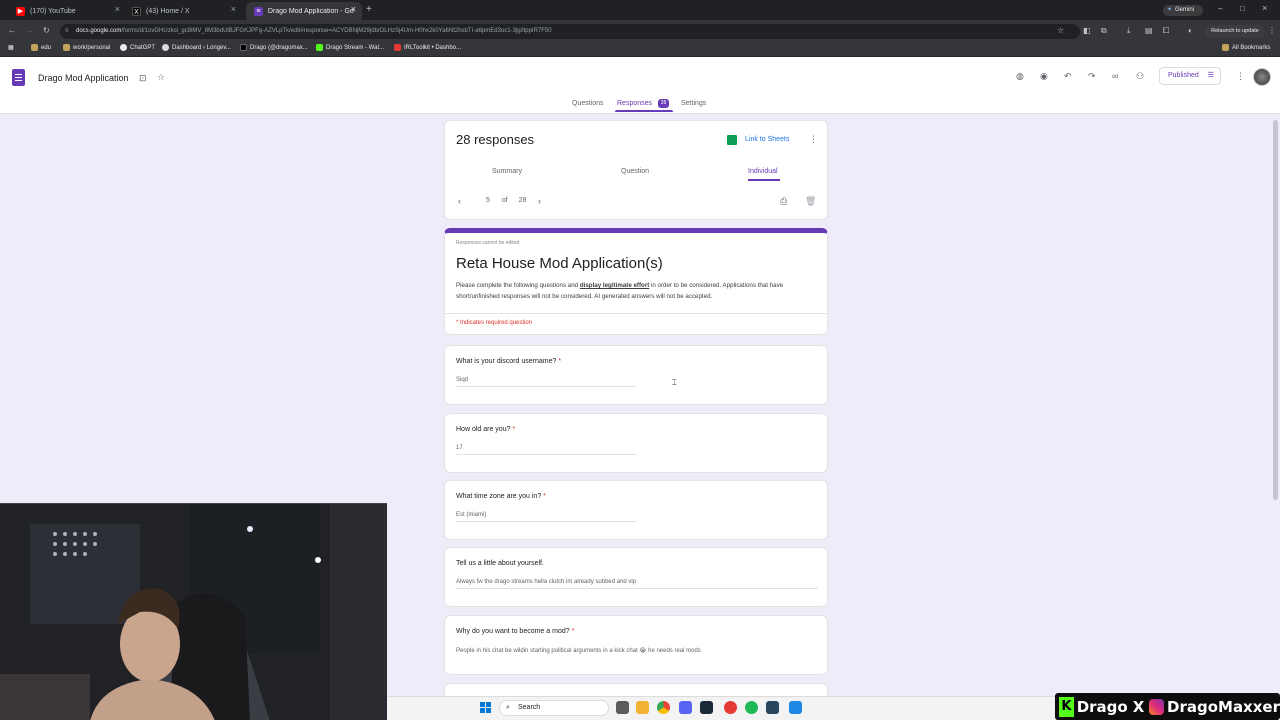 This screenshot has width=1280, height=720. I want to click on tab-questions: Questions, so click(588, 103).